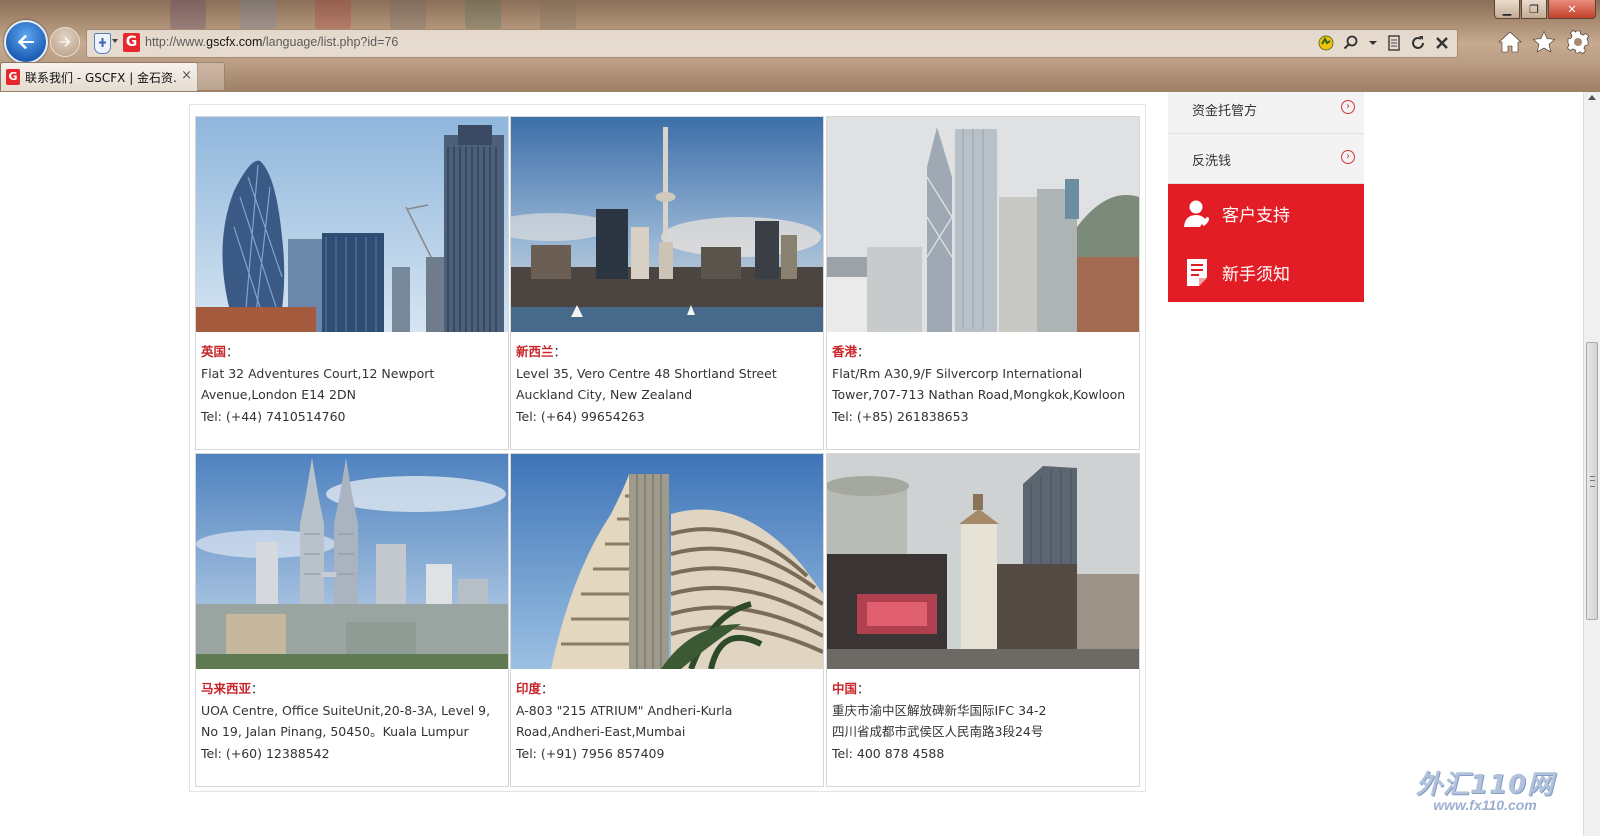 This screenshot has height=836, width=1600. Describe the element at coordinates (131, 42) in the screenshot. I see `site-favicon-icon: G` at that location.